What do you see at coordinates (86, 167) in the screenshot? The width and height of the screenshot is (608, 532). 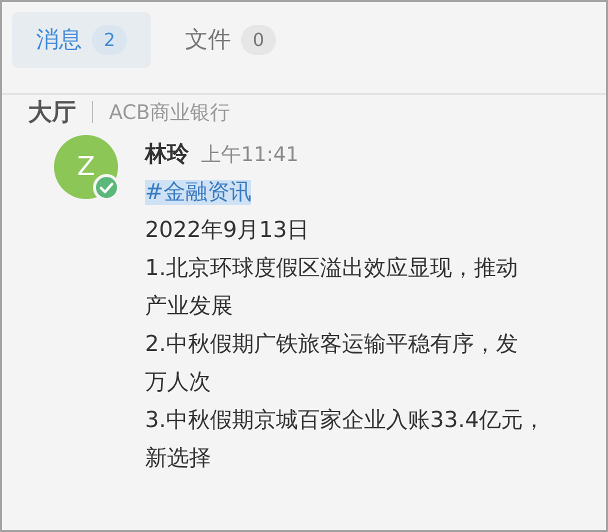 I see `avatar-initial: Z` at bounding box center [86, 167].